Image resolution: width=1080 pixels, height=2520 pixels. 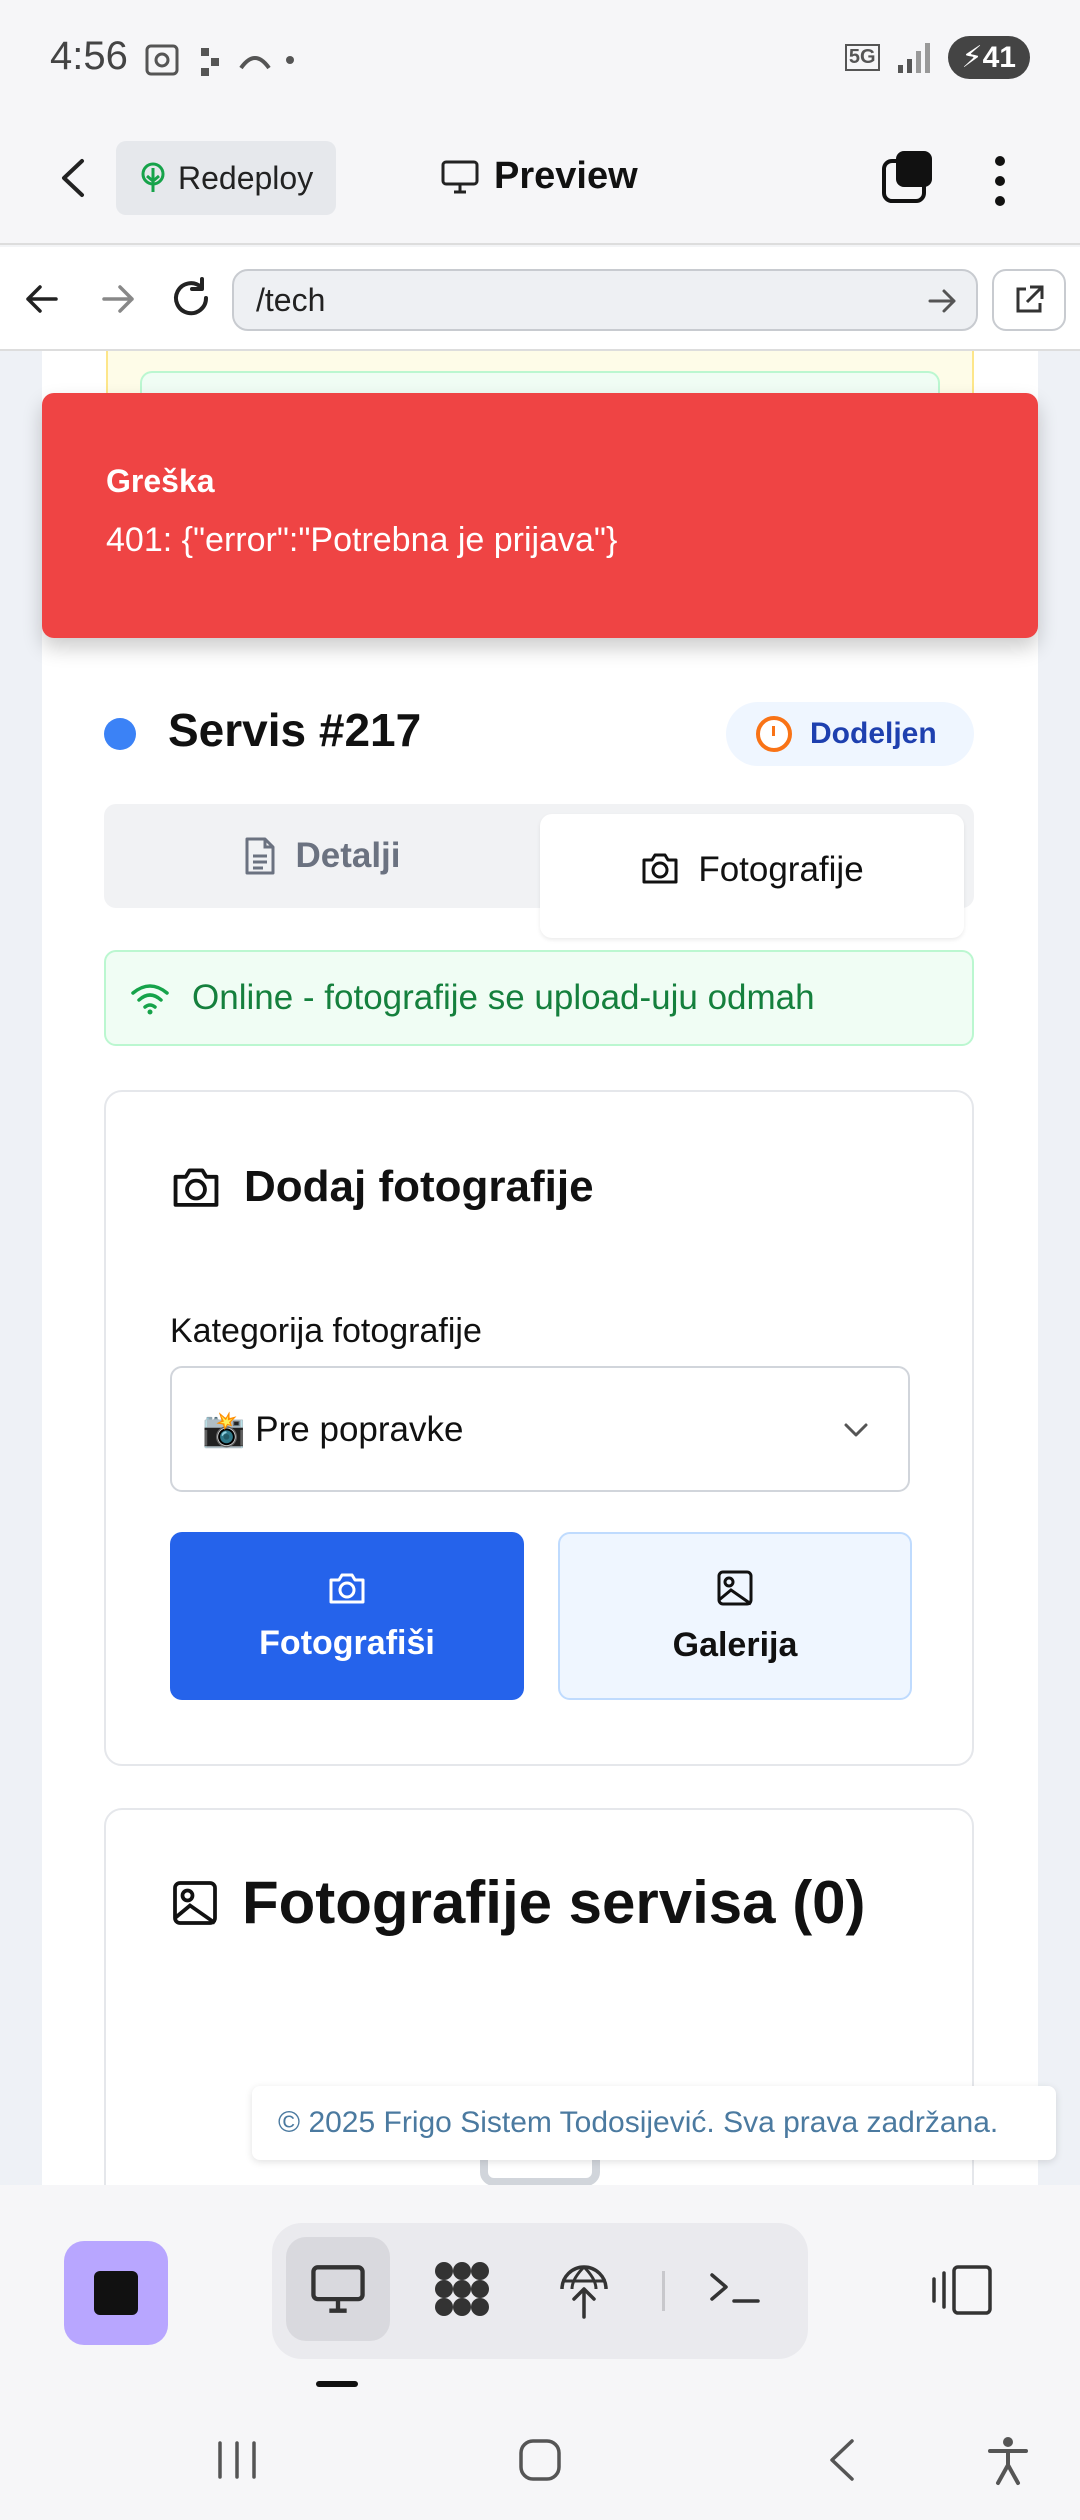 I want to click on tab-details: Detalji, so click(x=322, y=856).